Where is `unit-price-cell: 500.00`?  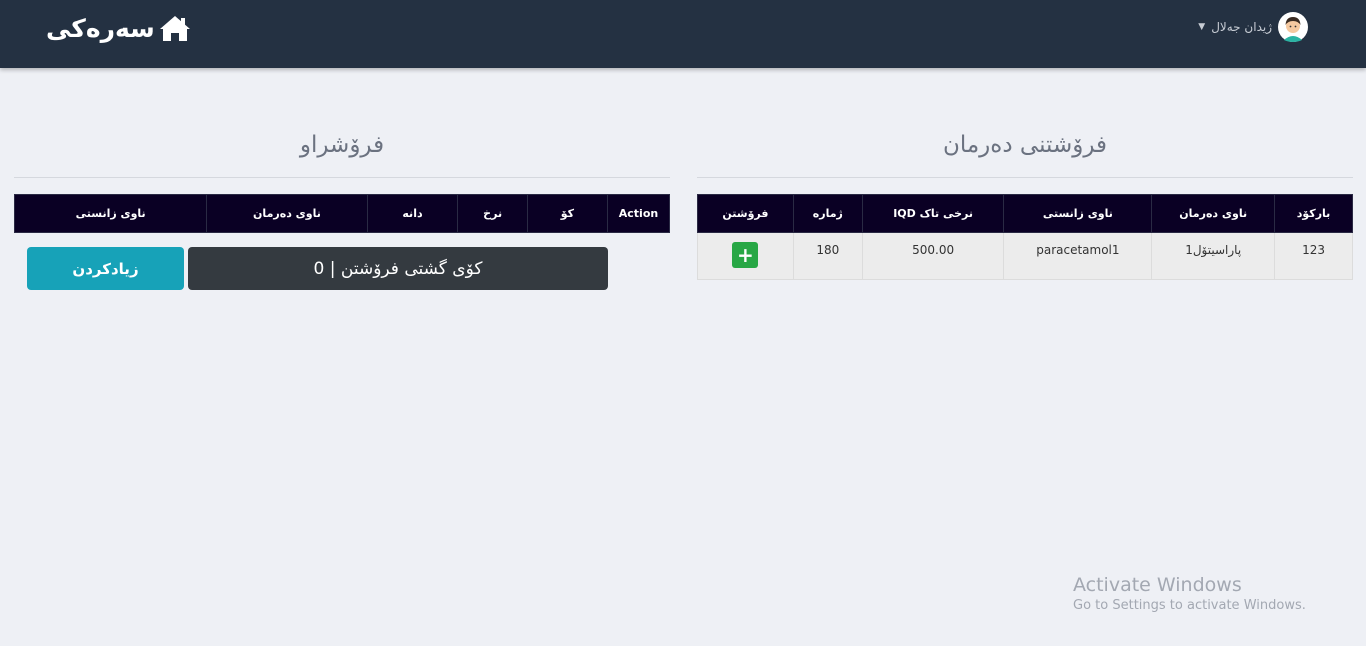
unit-price-cell: 500.00 is located at coordinates (933, 256).